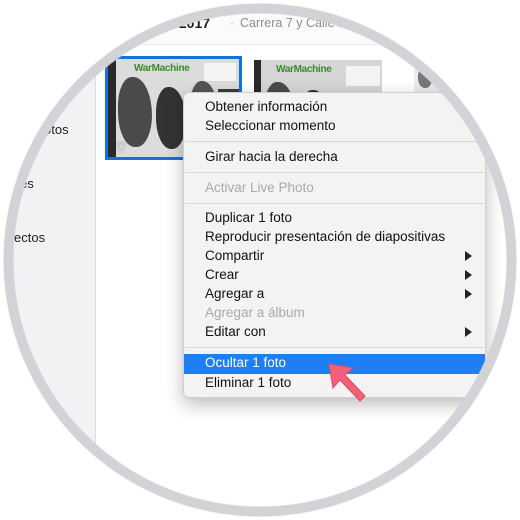  I want to click on menu-item-get-info: Obtener información, so click(334, 107).